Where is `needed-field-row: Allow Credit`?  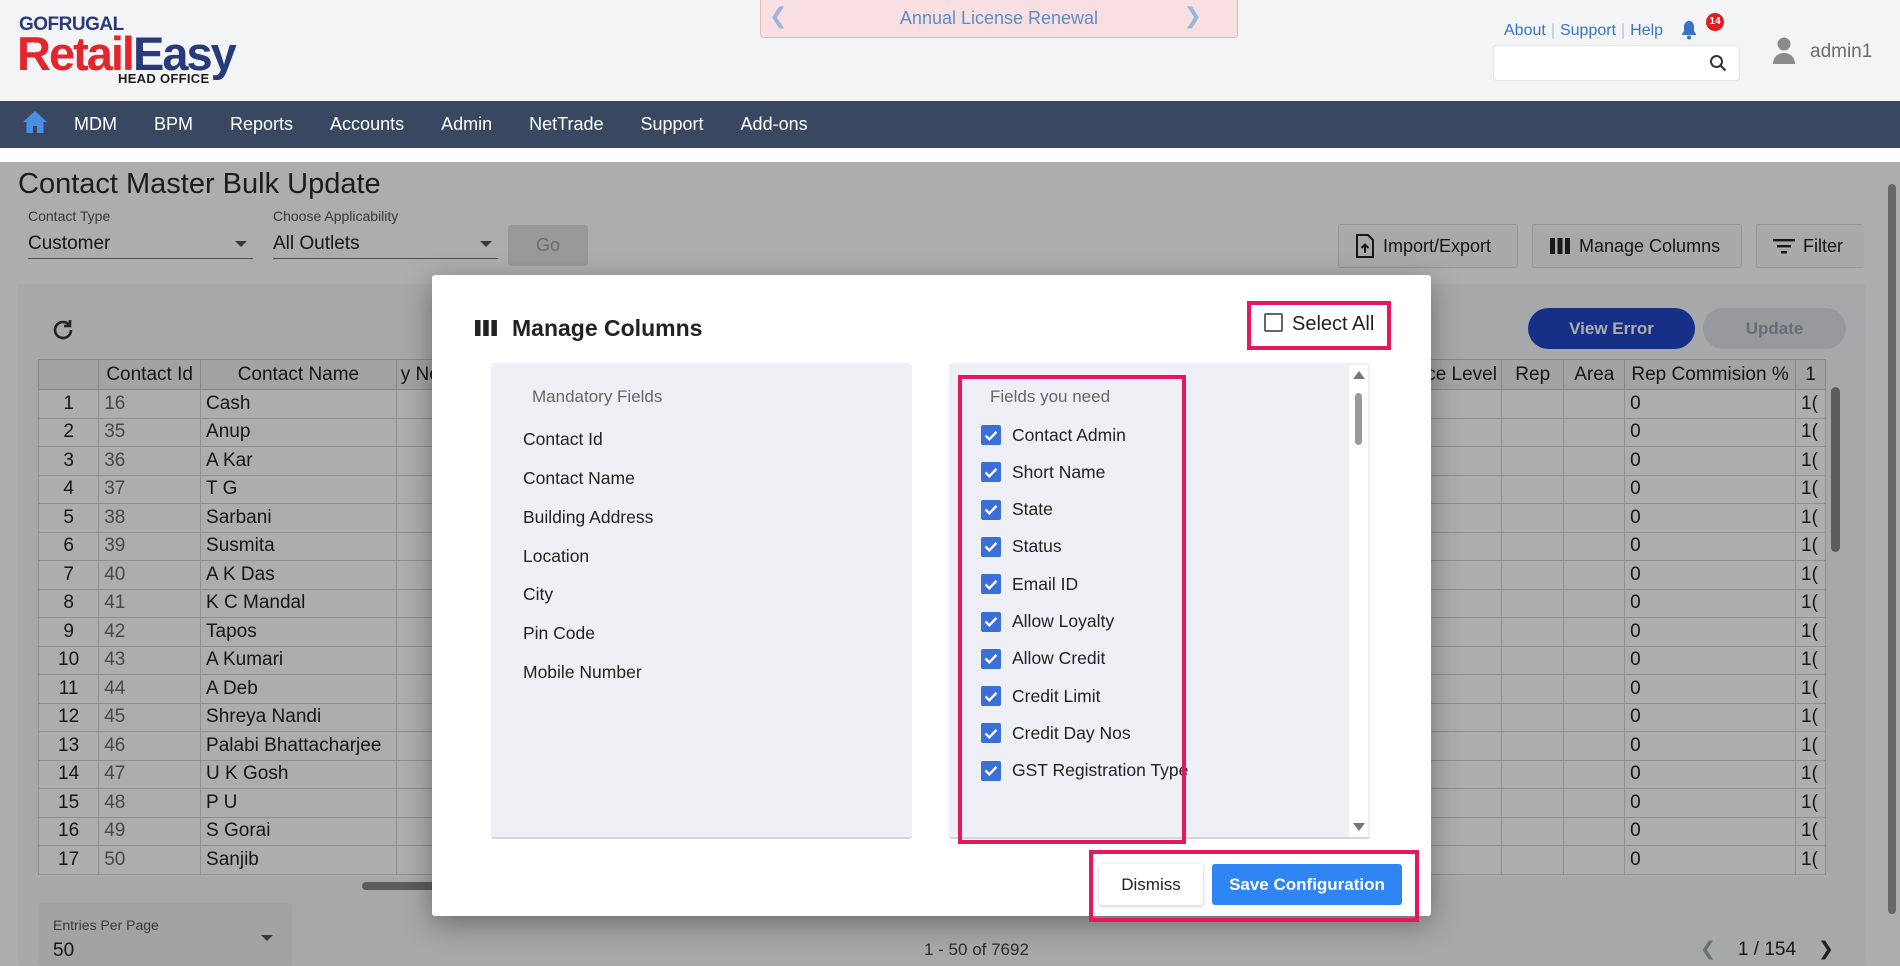 needed-field-row: Allow Credit is located at coordinates (1043, 659).